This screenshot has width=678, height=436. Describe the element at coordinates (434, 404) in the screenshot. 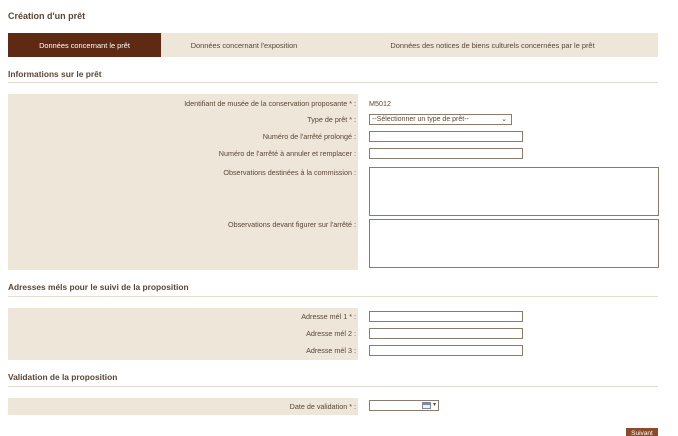

I see `chevron-down-icon: ▾` at that location.